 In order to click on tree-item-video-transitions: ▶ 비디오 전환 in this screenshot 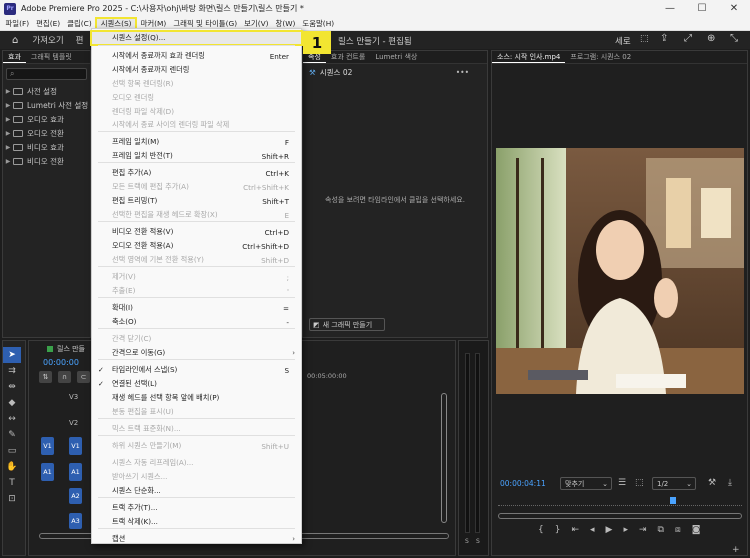, I will do `click(46, 161)`.